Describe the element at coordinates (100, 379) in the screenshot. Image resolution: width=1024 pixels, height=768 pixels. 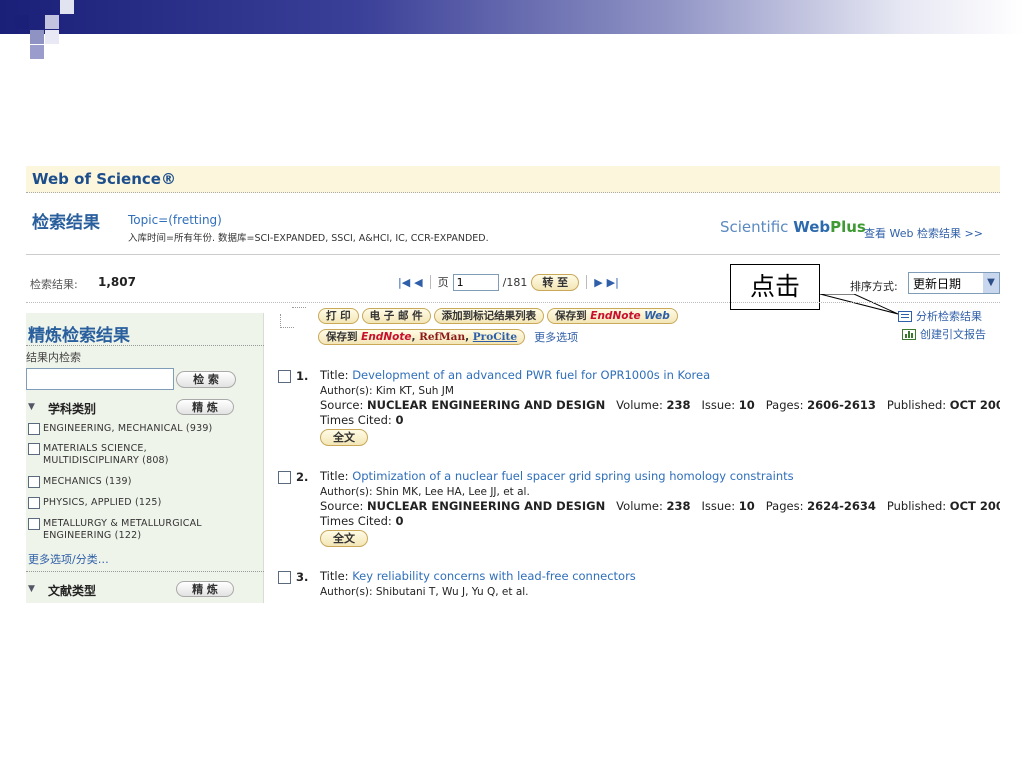
I see `search-within-input` at that location.